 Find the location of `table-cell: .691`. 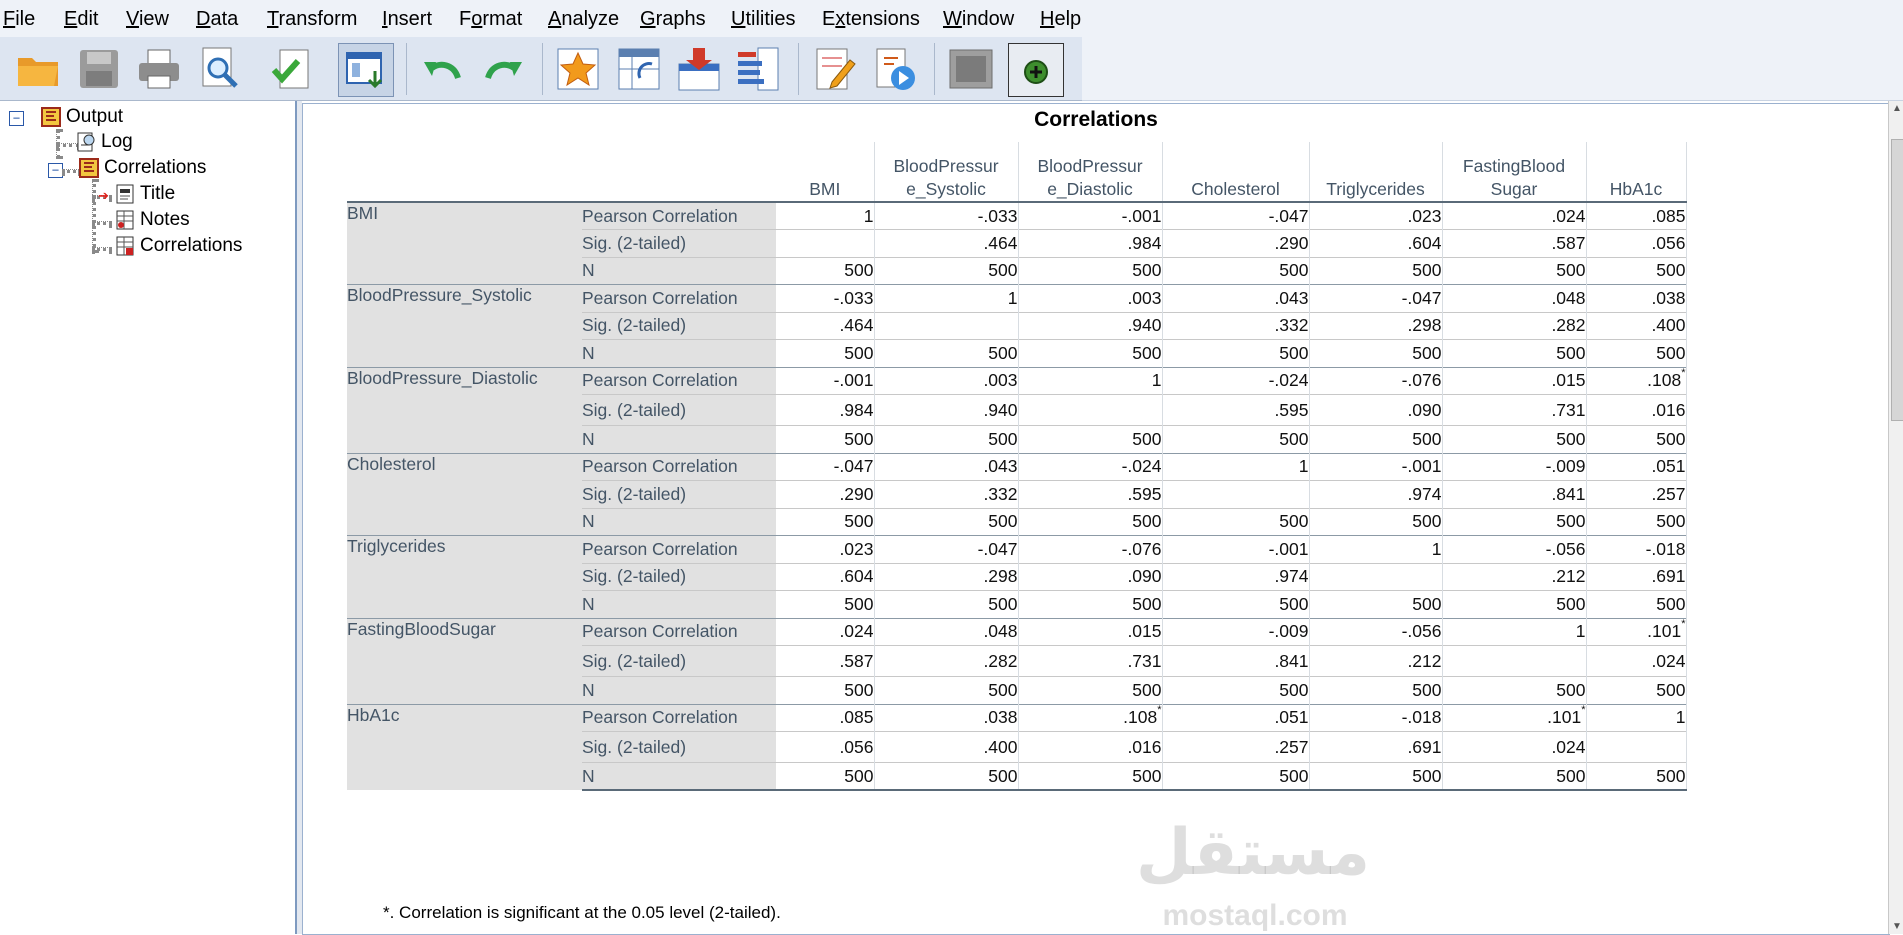

table-cell: .691 is located at coordinates (1376, 747).